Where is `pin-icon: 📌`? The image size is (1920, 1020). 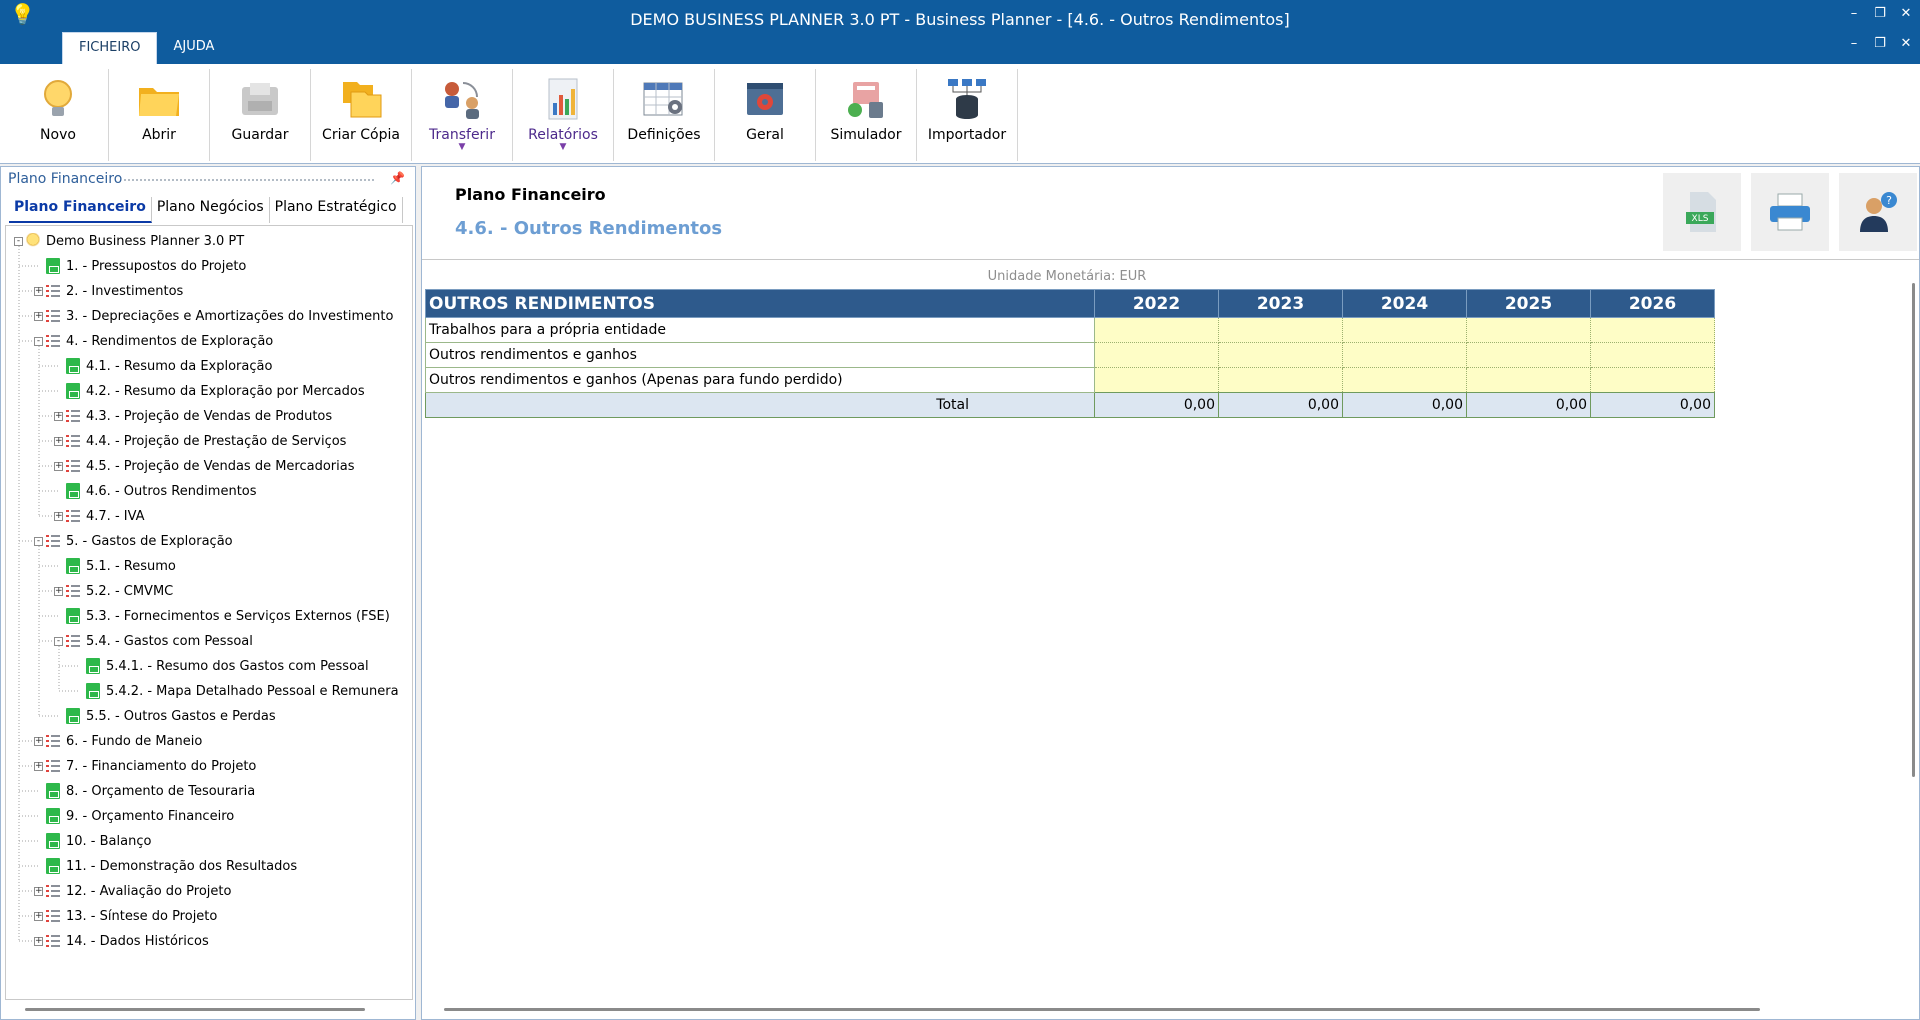 pin-icon: 📌 is located at coordinates (397, 178).